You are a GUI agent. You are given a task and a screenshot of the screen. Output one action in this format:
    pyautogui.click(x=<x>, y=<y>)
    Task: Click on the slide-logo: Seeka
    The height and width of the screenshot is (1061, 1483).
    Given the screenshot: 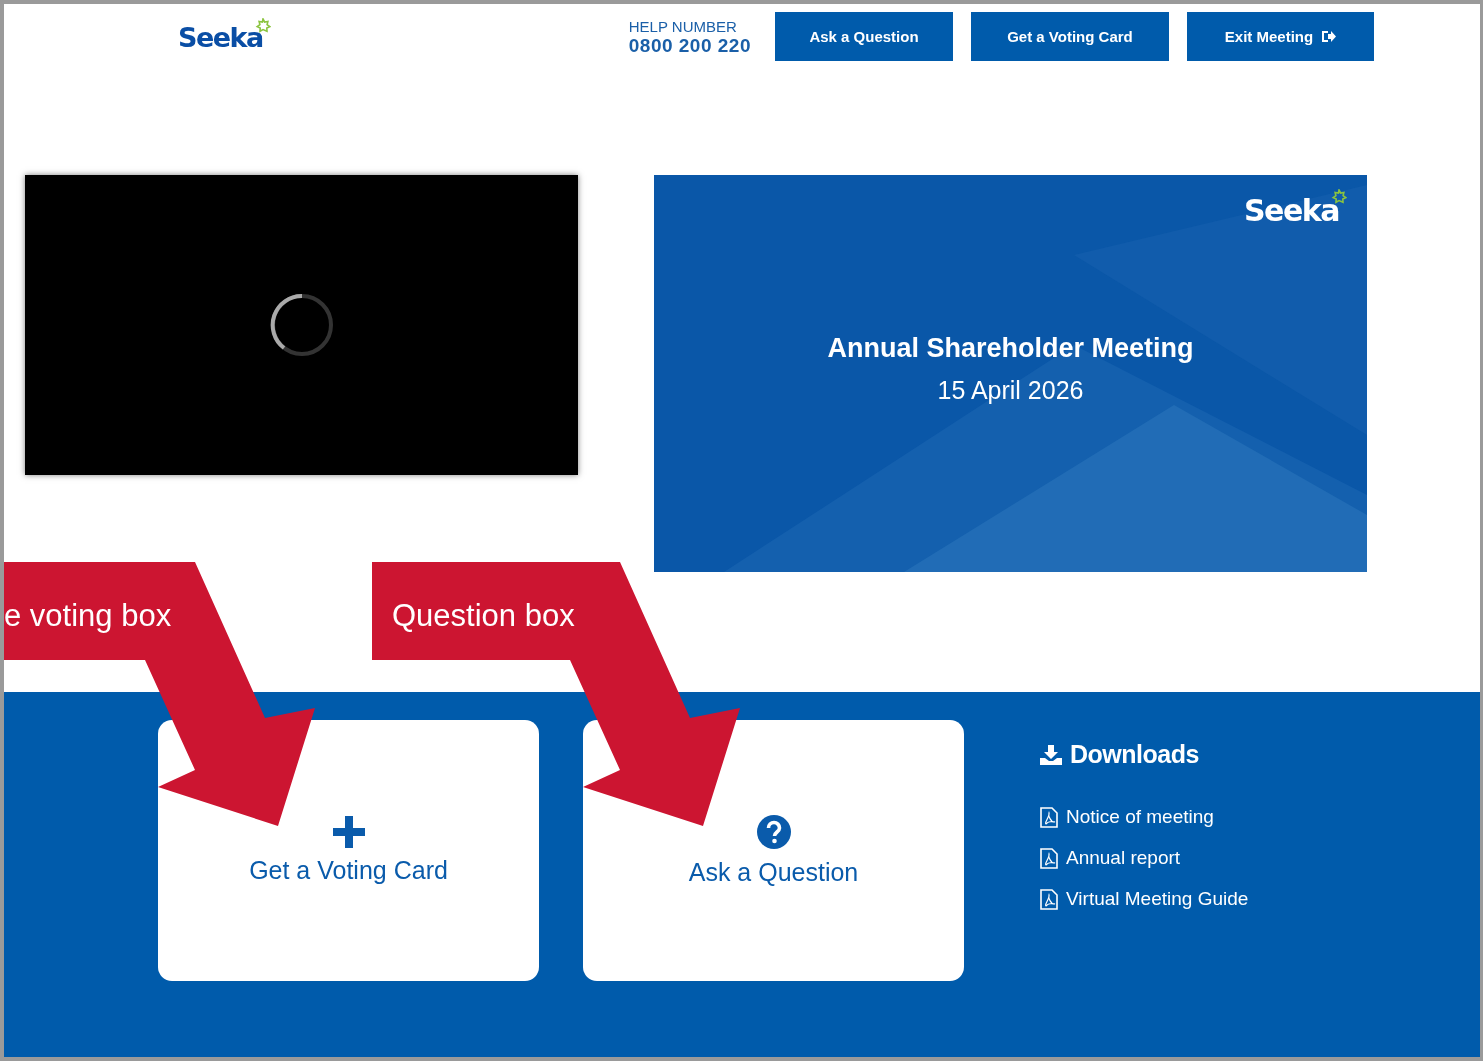 What is the action you would take?
    pyautogui.click(x=1291, y=210)
    